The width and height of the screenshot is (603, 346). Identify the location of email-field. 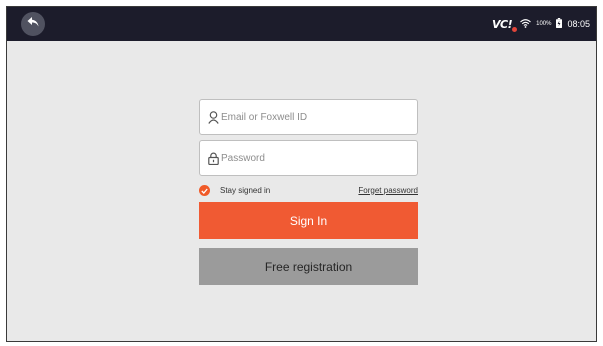
(308, 117).